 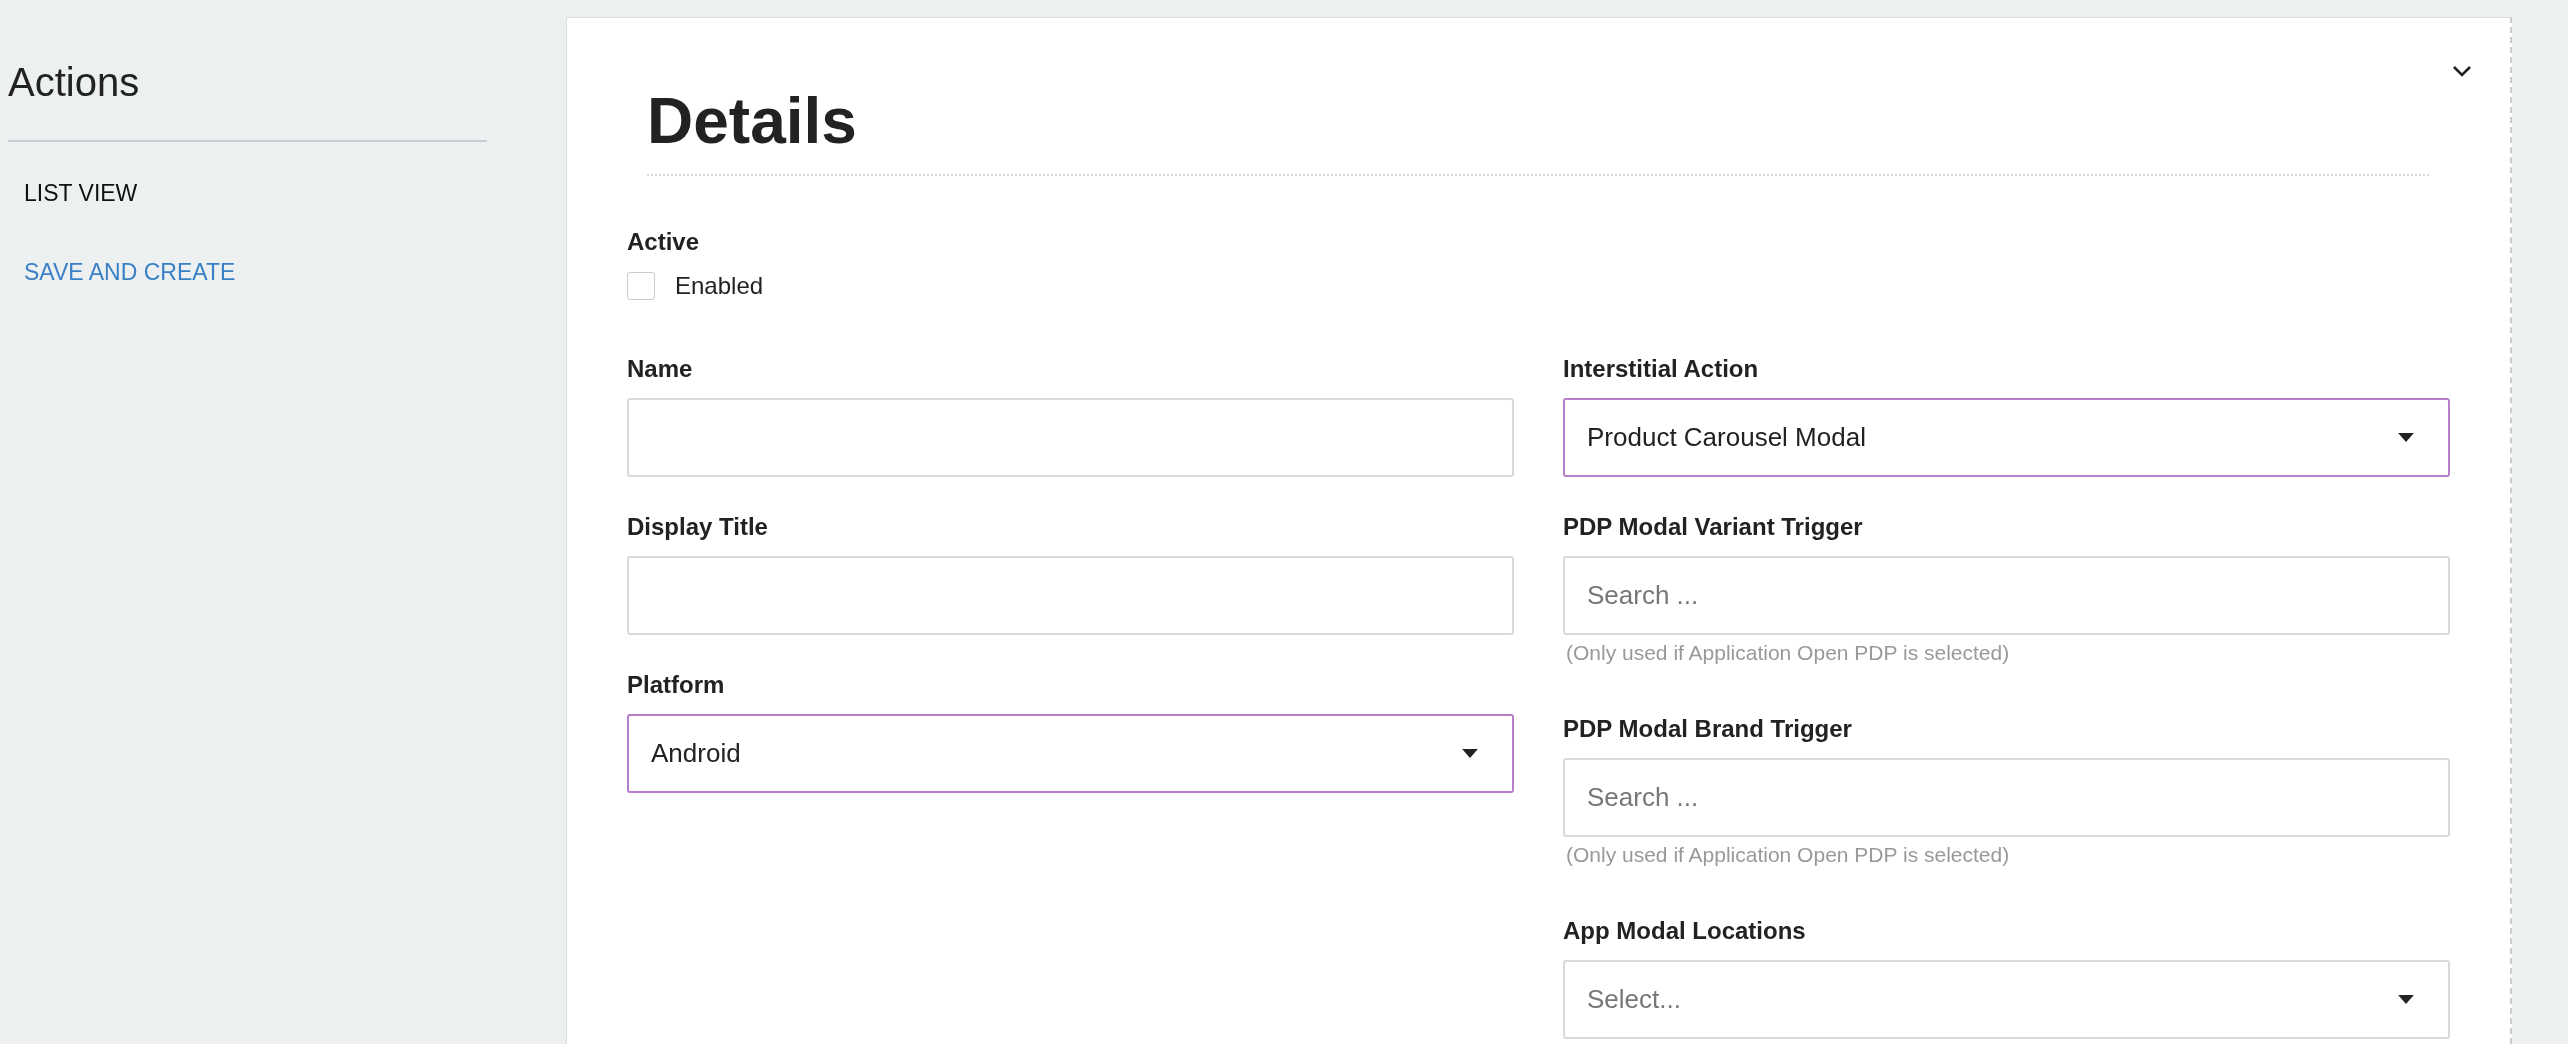 I want to click on section-title: Details, so click(x=751, y=121).